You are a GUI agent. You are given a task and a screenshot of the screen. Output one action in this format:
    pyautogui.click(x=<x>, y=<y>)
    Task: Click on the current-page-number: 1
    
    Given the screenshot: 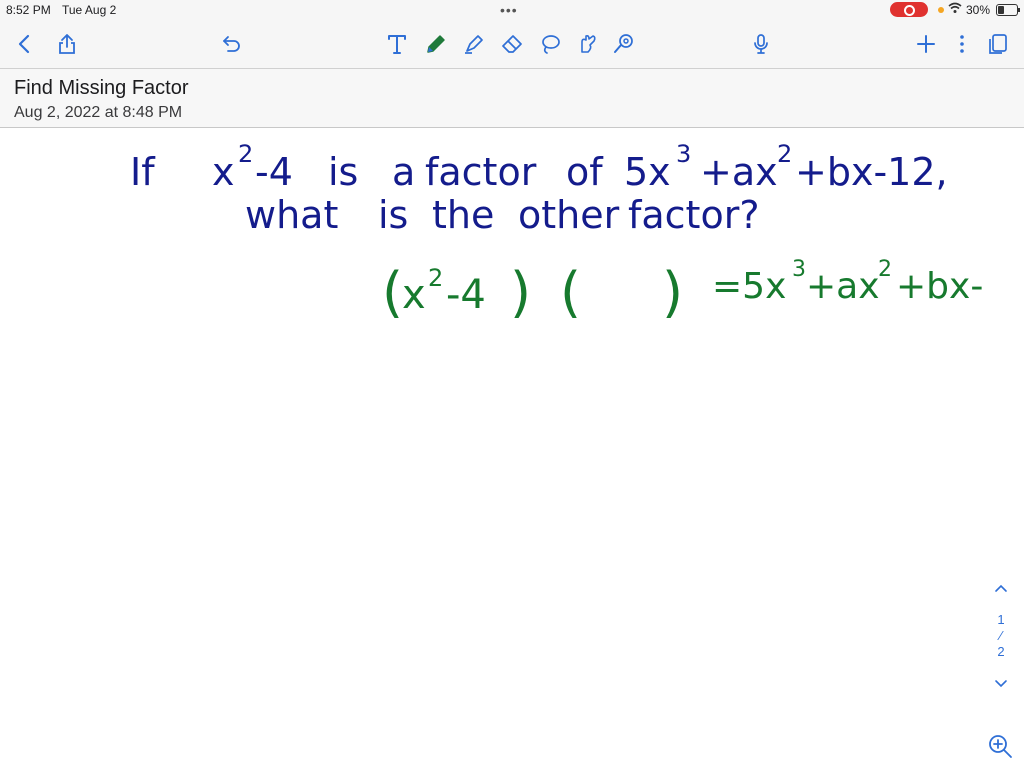 What is the action you would take?
    pyautogui.click(x=1001, y=619)
    